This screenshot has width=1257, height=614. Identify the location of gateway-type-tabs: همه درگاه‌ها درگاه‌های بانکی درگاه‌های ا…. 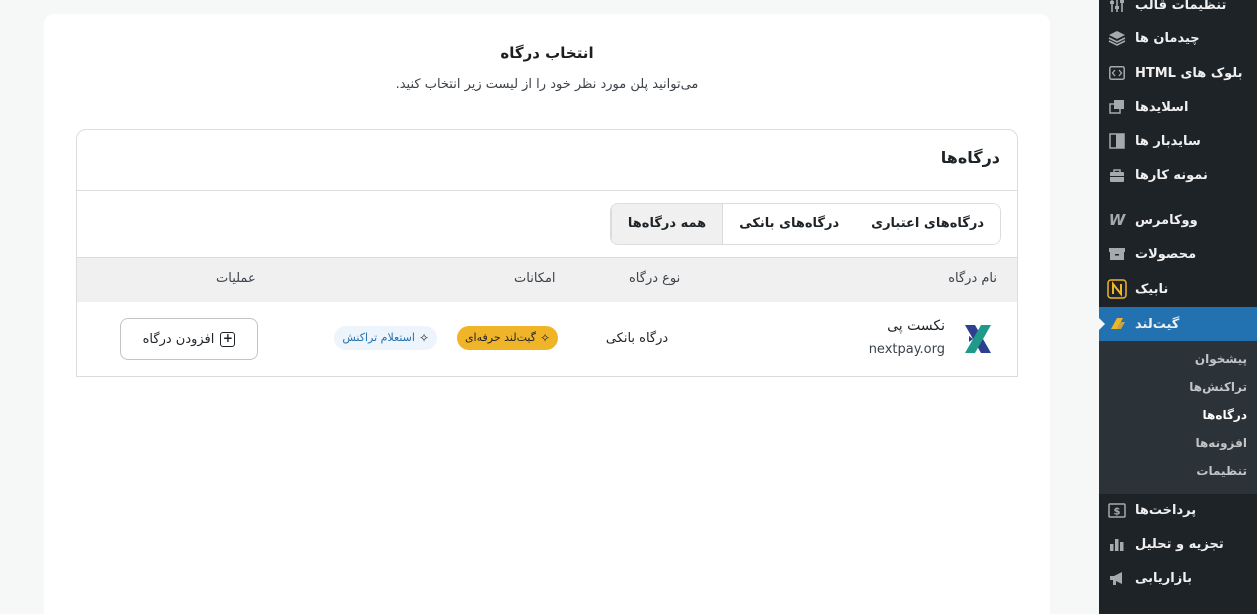
(805, 224).